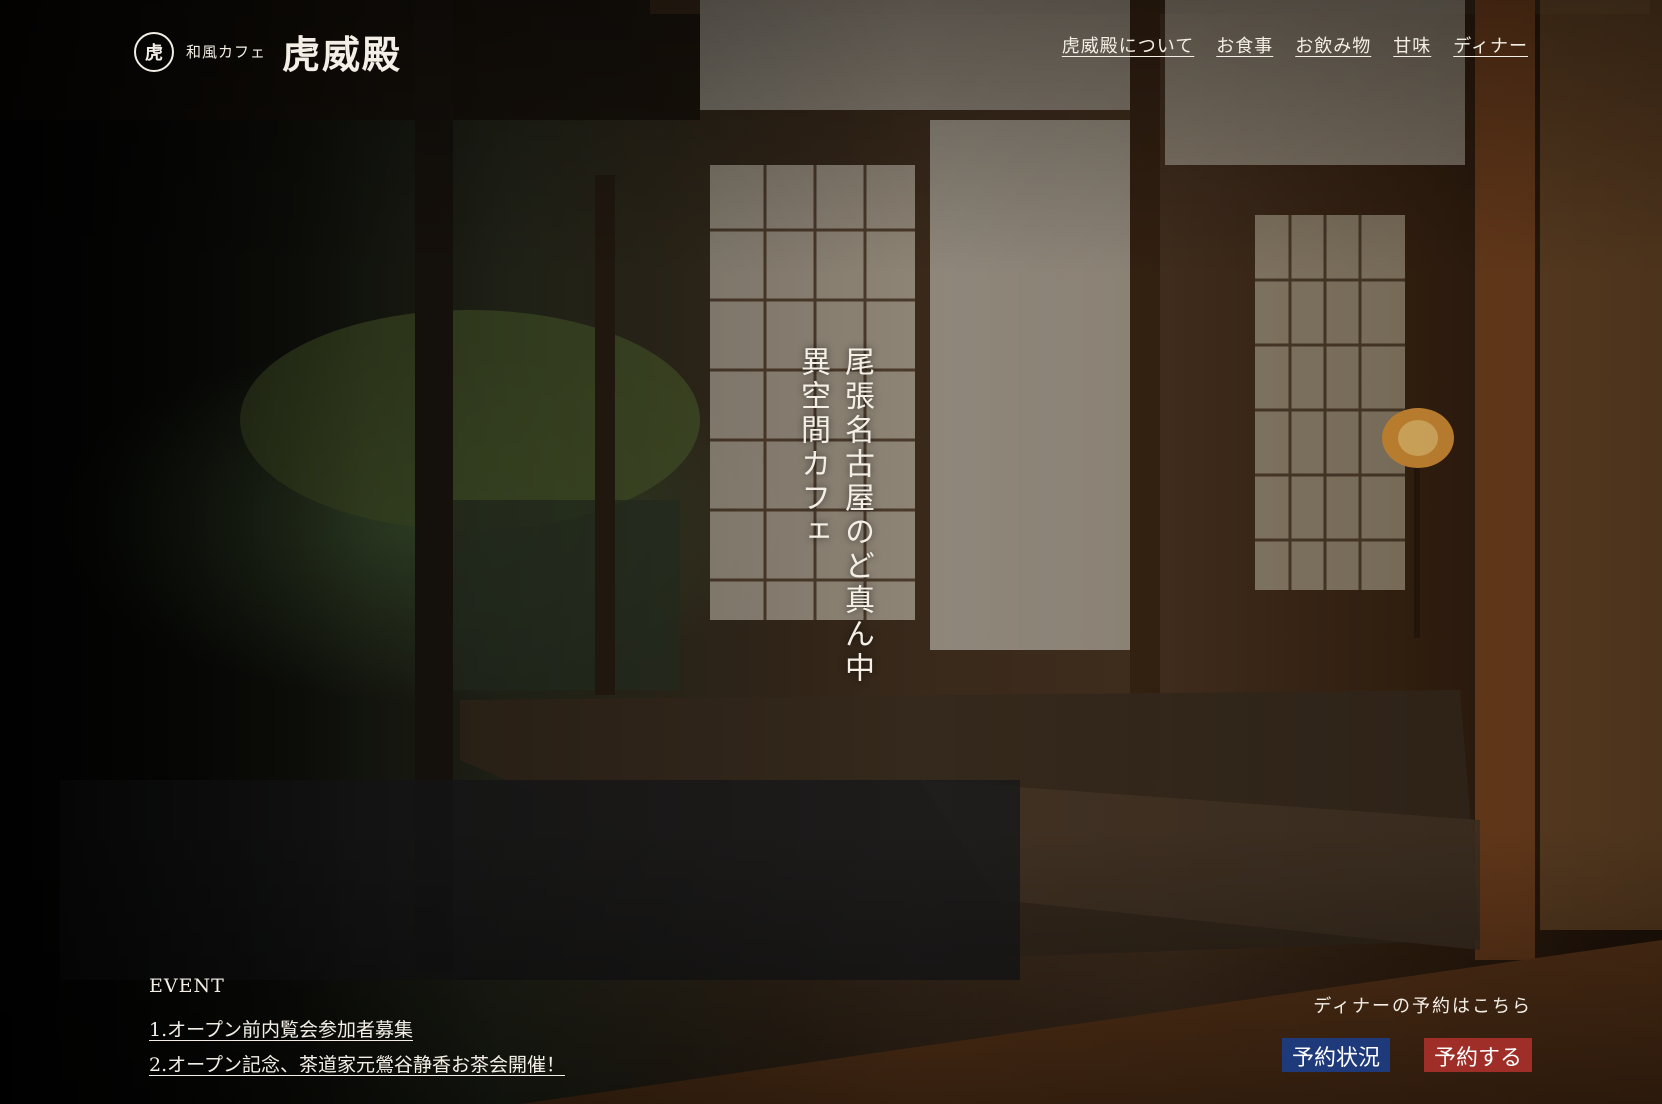 Image resolution: width=1662 pixels, height=1104 pixels. Describe the element at coordinates (1244, 45) in the screenshot. I see `nav-link-food: お食事` at that location.